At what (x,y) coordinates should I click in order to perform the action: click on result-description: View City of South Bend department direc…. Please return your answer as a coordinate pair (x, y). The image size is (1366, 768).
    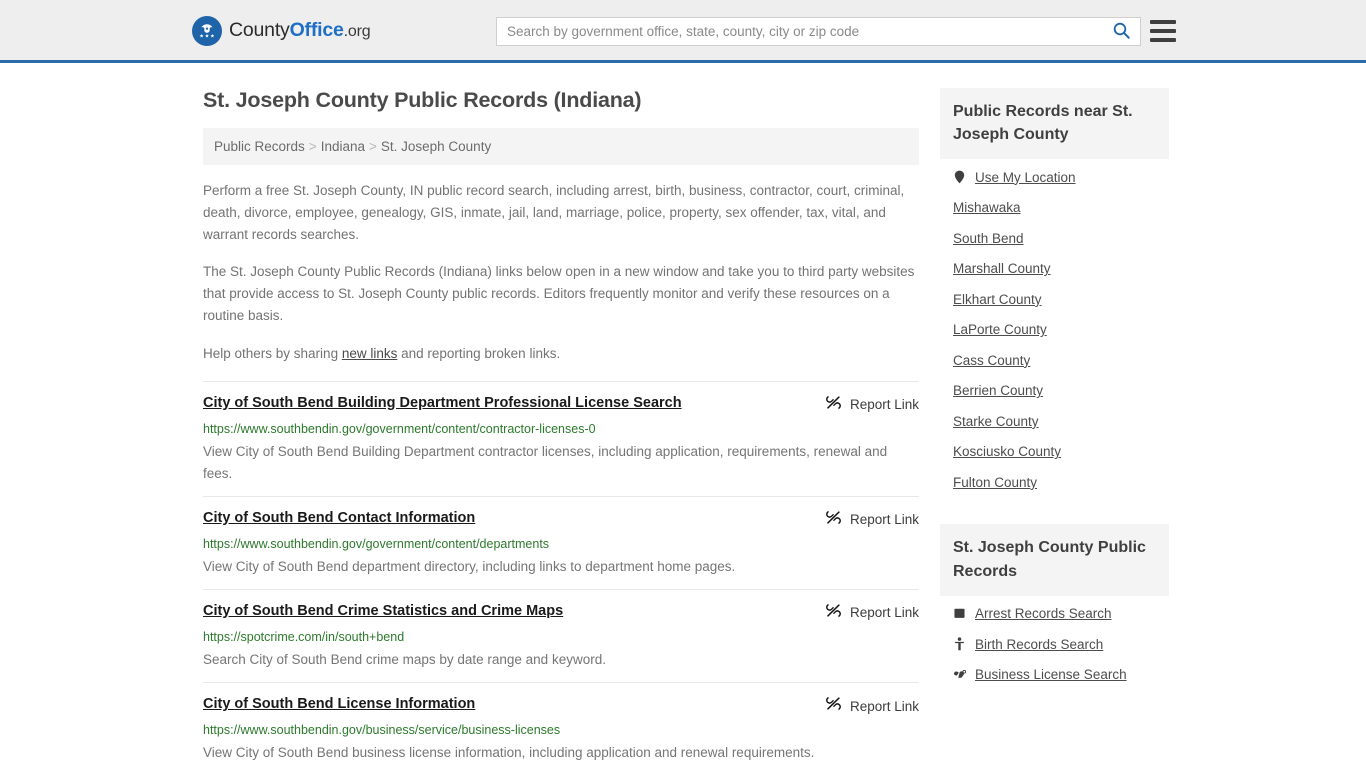
    Looking at the image, I should click on (469, 567).